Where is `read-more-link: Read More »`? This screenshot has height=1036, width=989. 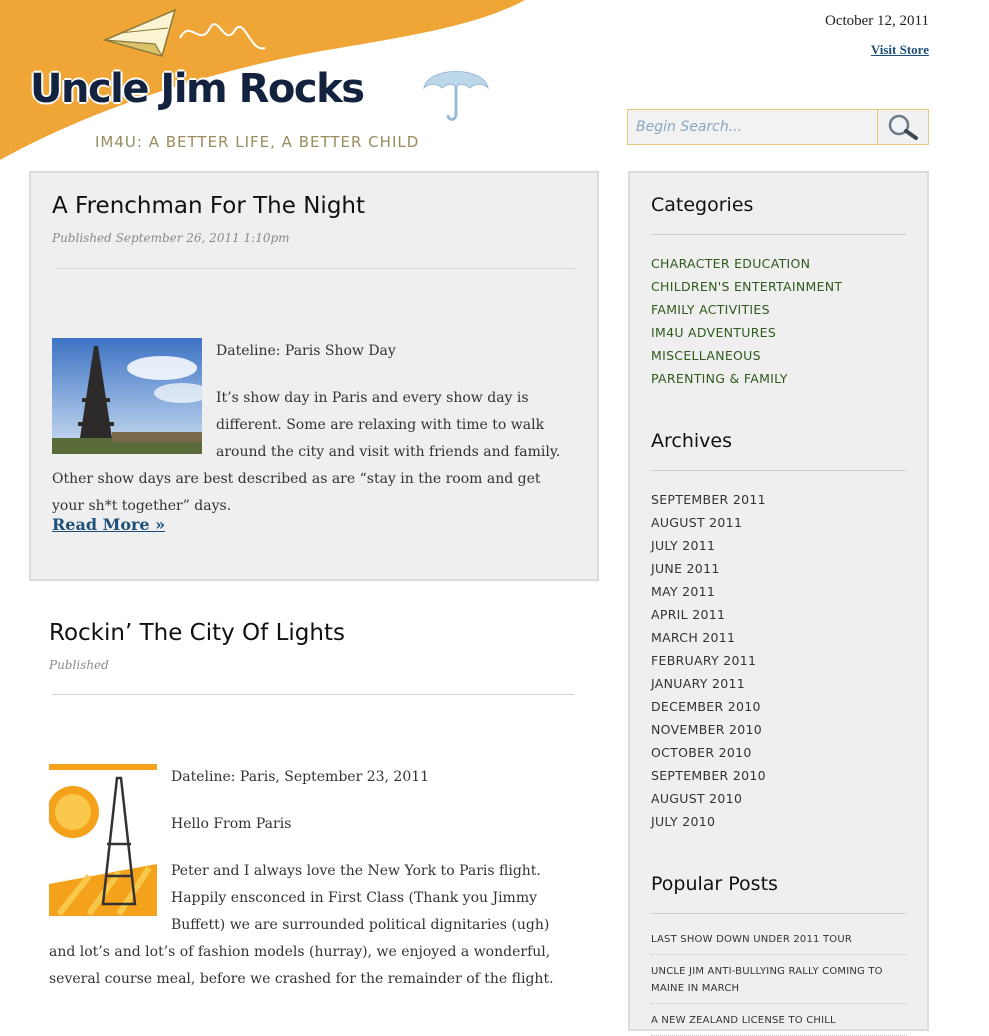 read-more-link: Read More » is located at coordinates (108, 524).